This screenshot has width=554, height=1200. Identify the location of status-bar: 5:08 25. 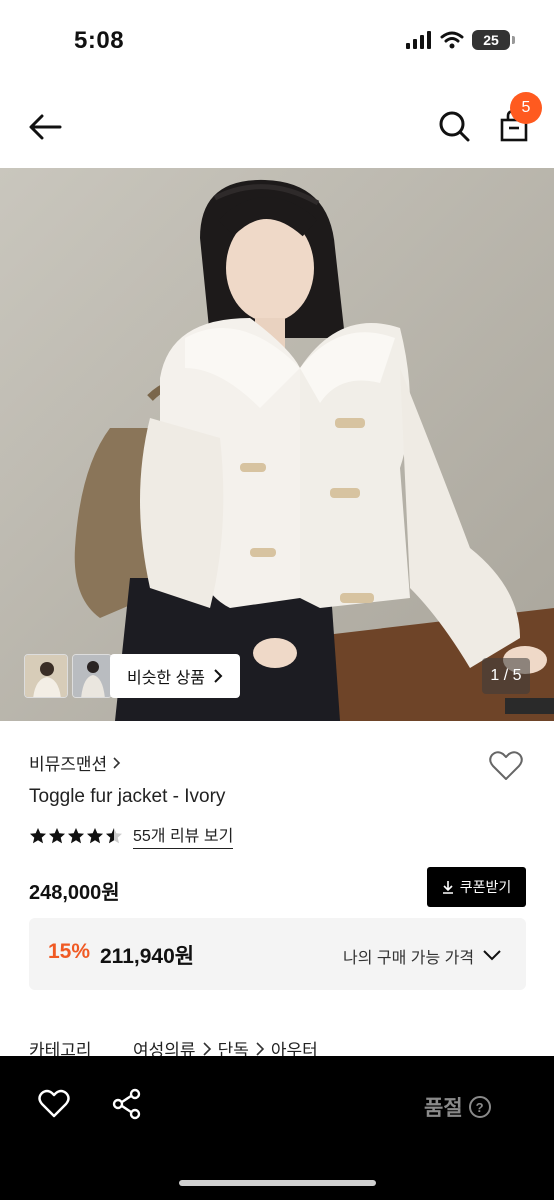
(277, 42).